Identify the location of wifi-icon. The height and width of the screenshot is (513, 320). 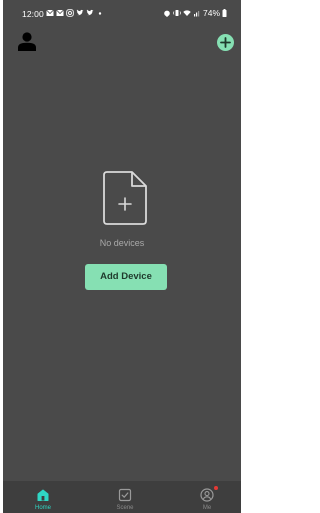
(187, 13).